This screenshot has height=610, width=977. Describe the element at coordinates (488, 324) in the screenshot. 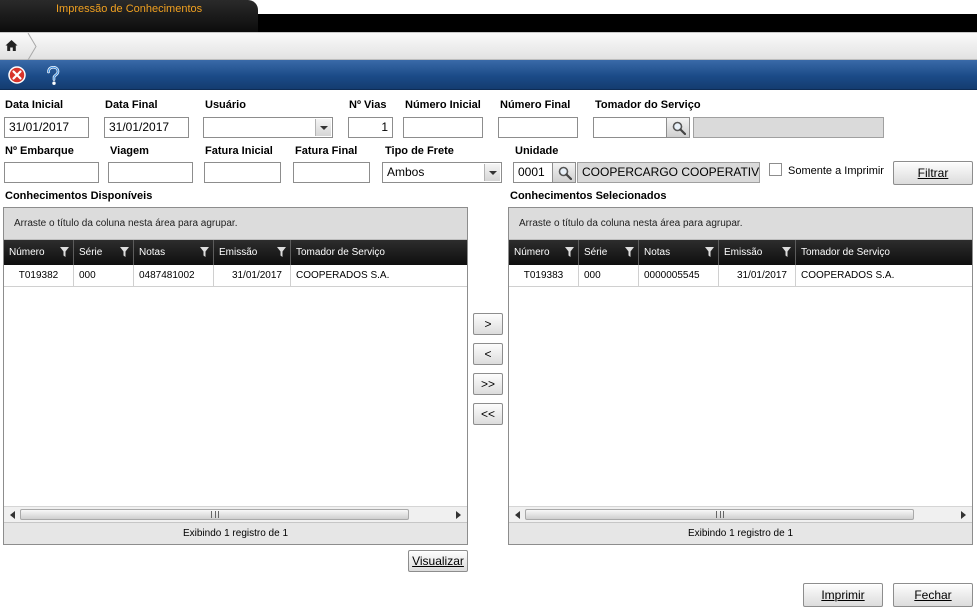

I see `add-selected-button: >` at that location.